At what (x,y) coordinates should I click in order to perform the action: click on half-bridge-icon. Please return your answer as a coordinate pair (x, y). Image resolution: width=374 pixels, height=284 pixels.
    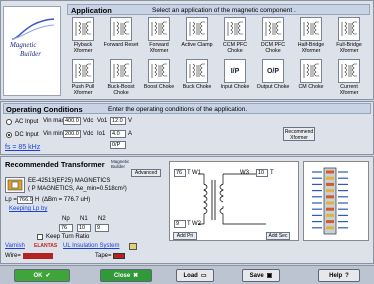
    Looking at the image, I should click on (311, 29).